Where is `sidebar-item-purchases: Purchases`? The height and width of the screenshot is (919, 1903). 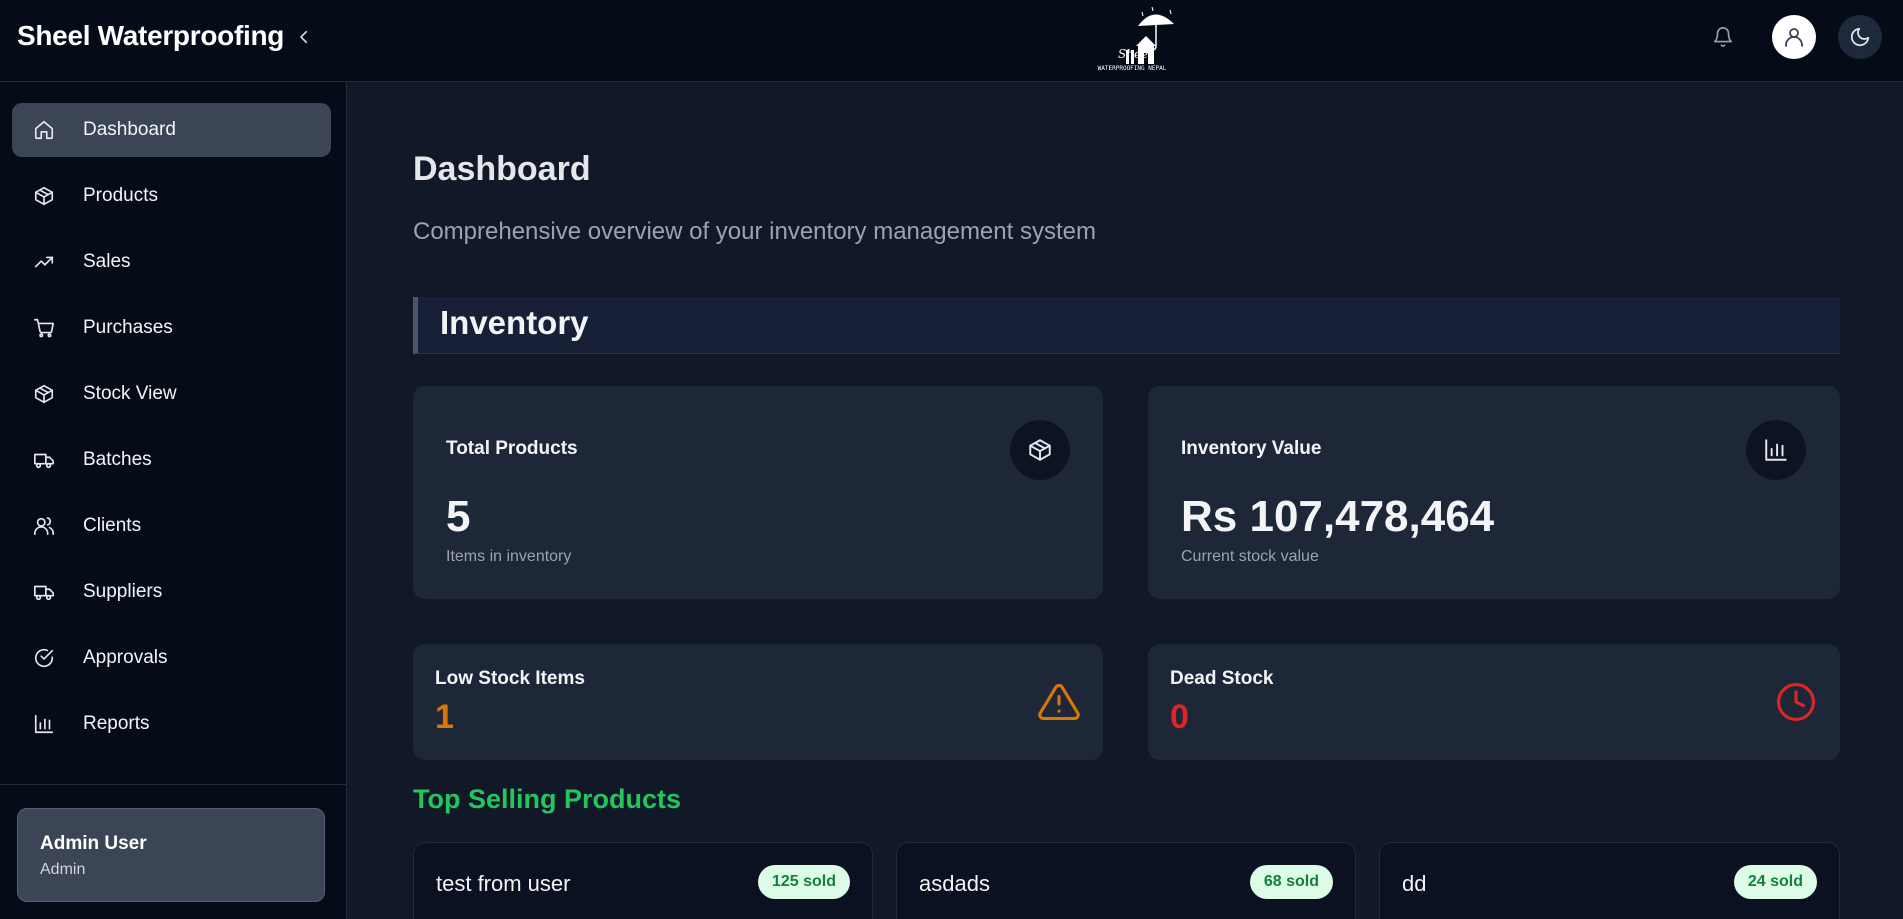
sidebar-item-purchases: Purchases is located at coordinates (171, 328).